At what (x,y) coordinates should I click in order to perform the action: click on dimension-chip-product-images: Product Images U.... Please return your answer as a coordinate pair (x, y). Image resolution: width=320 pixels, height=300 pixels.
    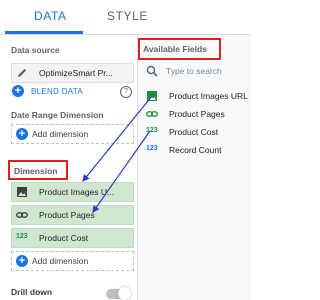
    Looking at the image, I should click on (72, 192).